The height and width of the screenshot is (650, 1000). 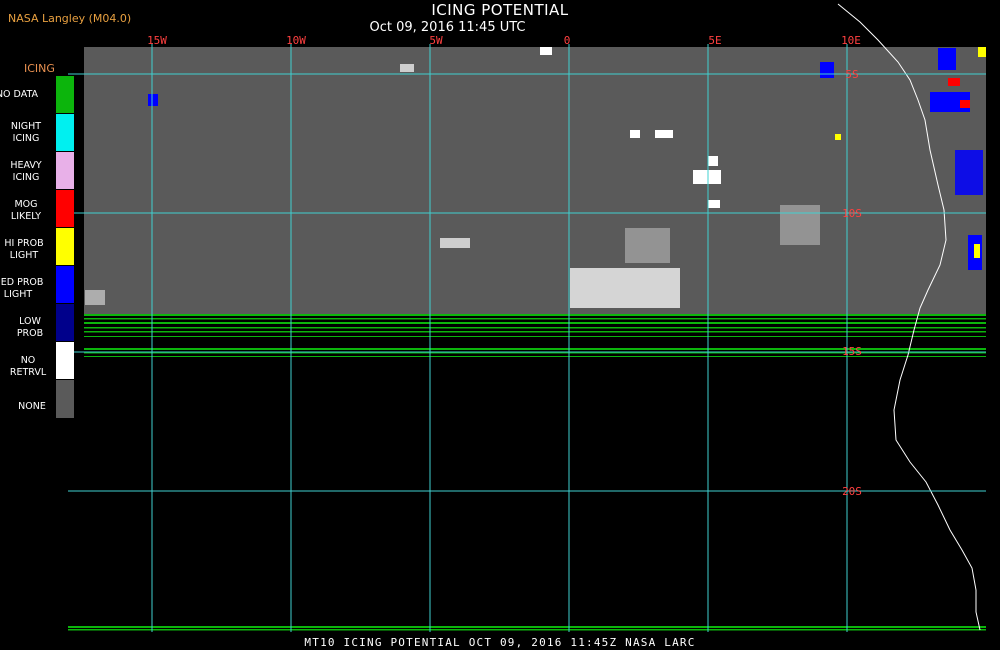 What do you see at coordinates (851, 40) in the screenshot?
I see `lon-label-10e: 10E` at bounding box center [851, 40].